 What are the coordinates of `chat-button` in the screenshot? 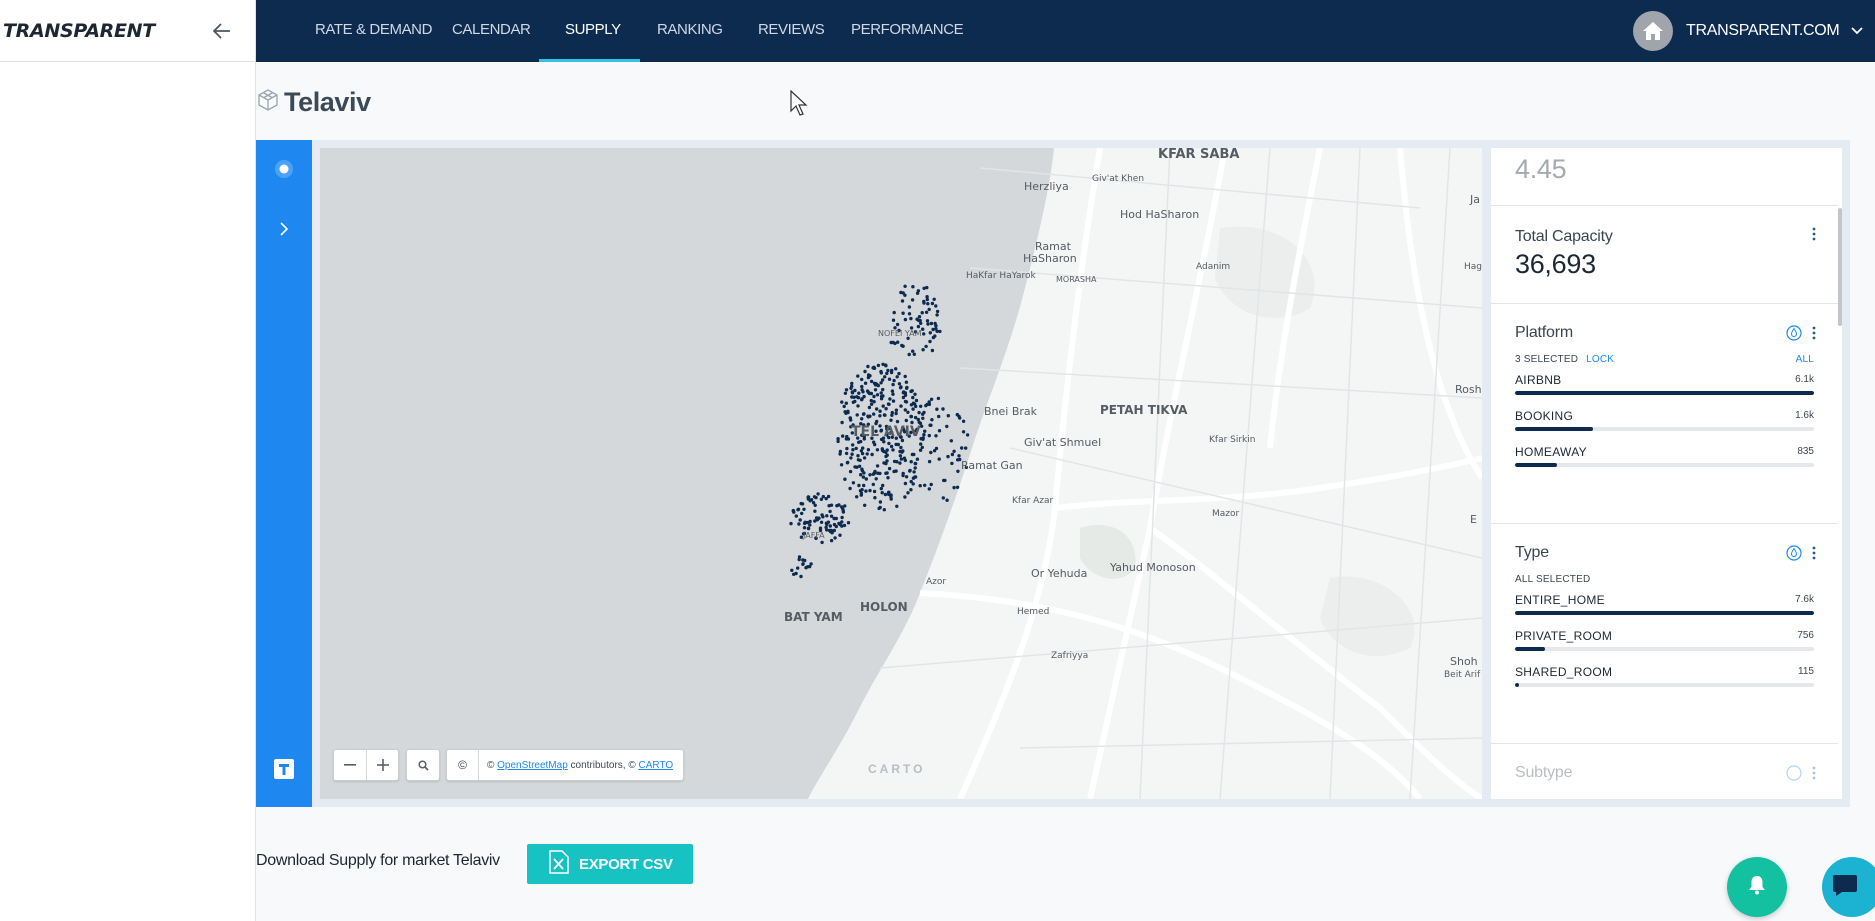 It's located at (1848, 887).